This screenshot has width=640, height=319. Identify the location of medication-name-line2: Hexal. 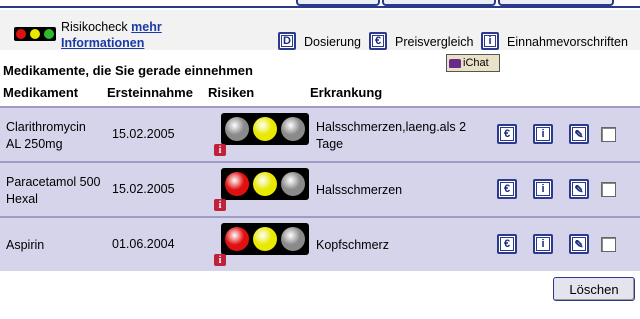
(22, 199).